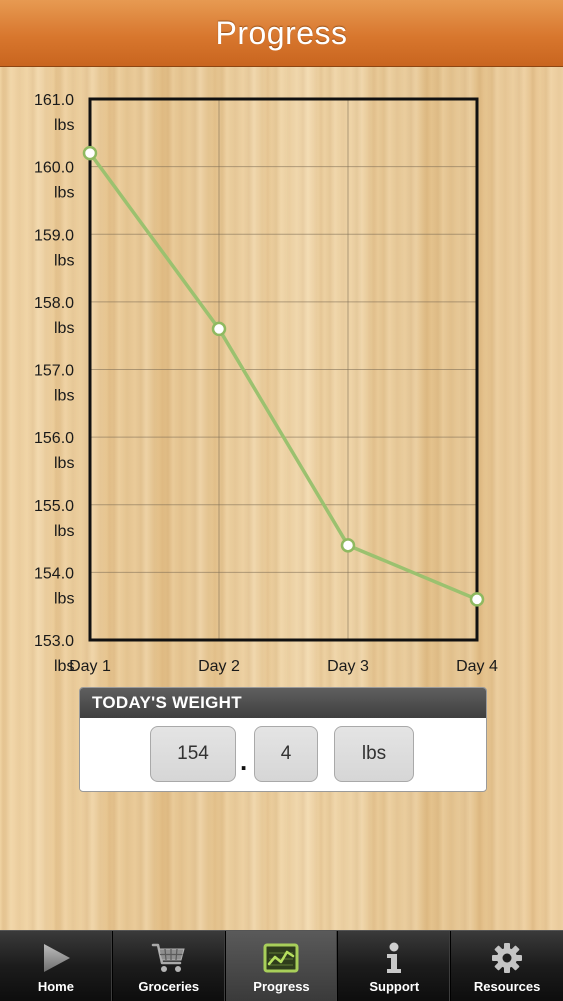 The image size is (563, 1001). I want to click on weight-whole-picker: 154, so click(193, 754).